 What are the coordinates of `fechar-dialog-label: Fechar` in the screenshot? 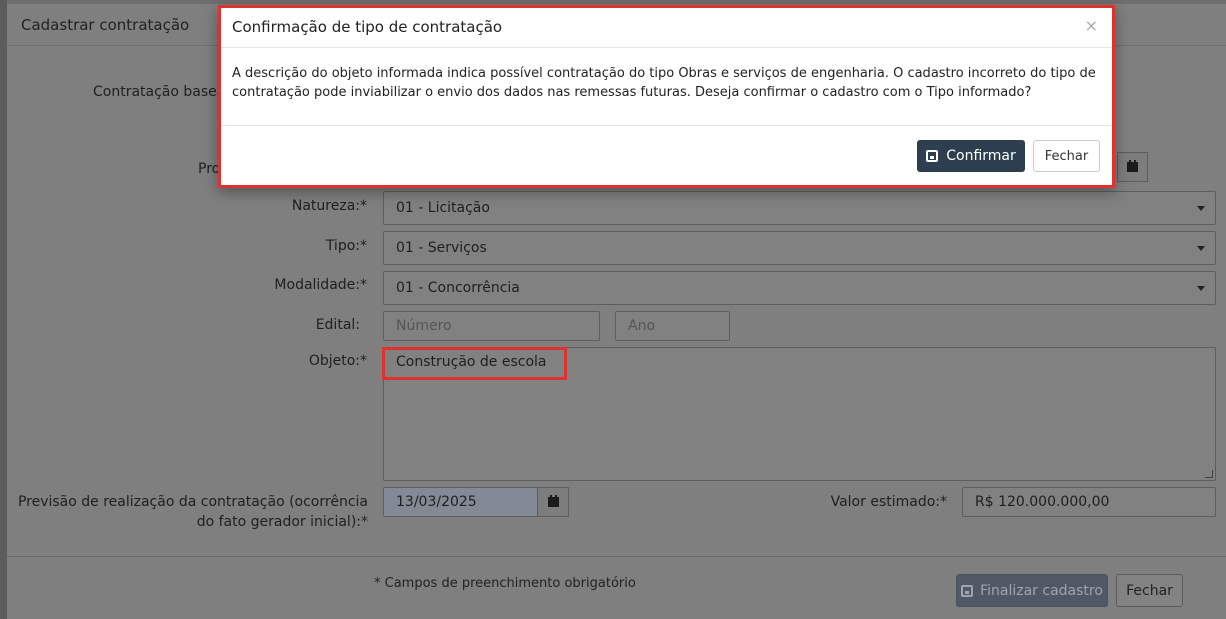 It's located at (1066, 156).